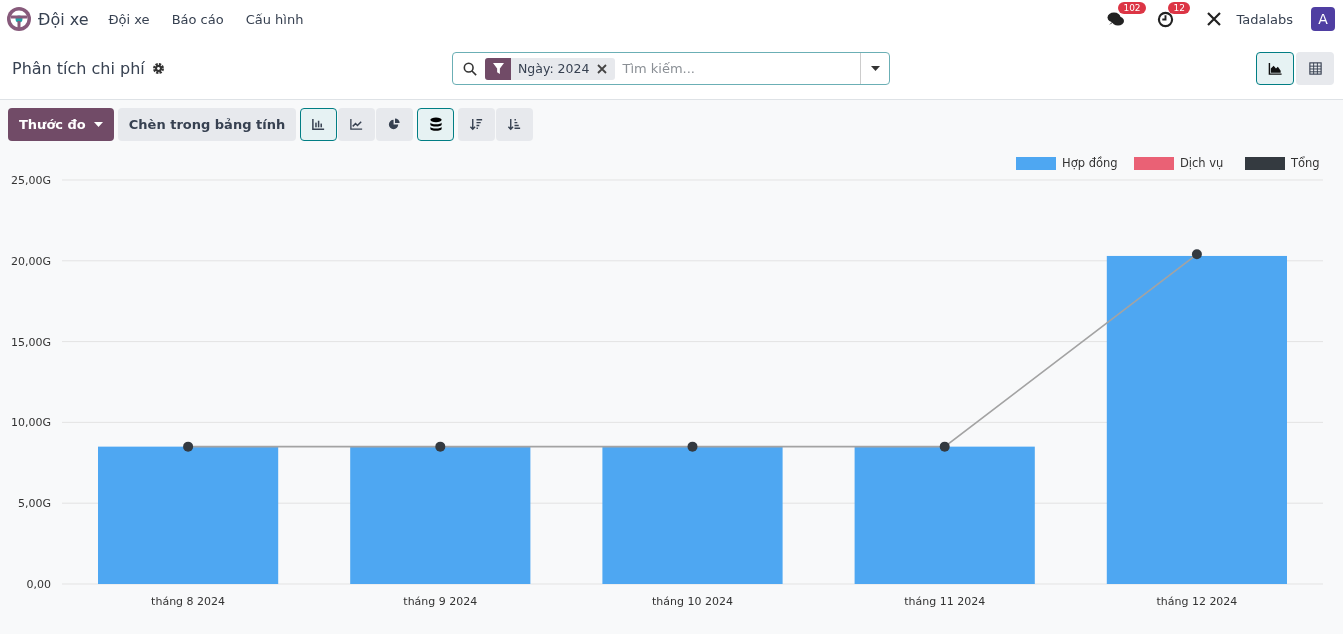  What do you see at coordinates (34, 504) in the screenshot?
I see `axis-tick-label: 5,00G` at bounding box center [34, 504].